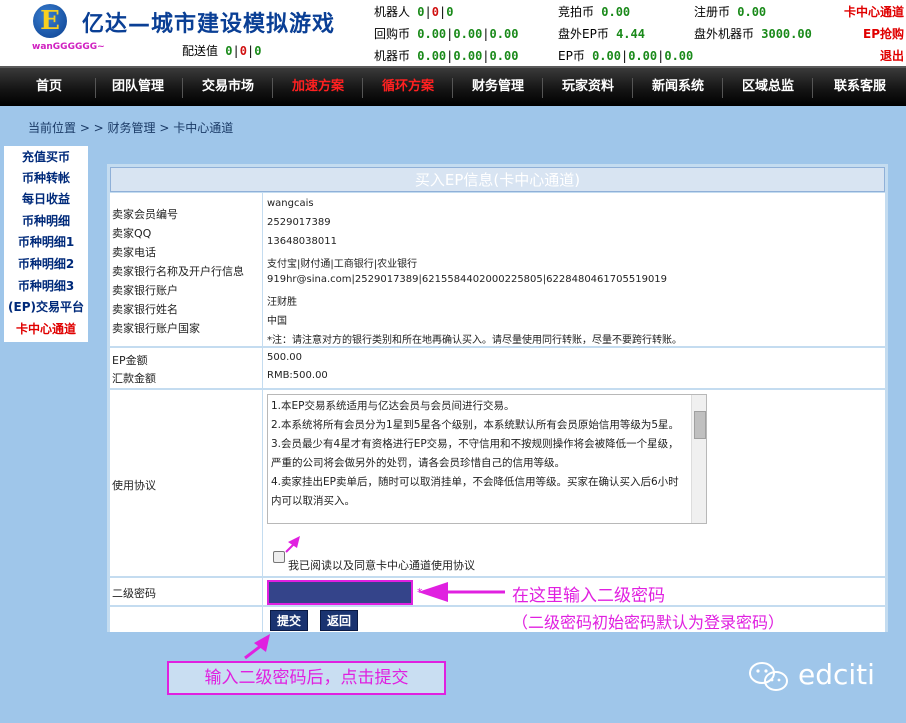 Image resolution: width=906 pixels, height=723 pixels. Describe the element at coordinates (836, 674) in the screenshot. I see `watermark-text: edciti` at that location.